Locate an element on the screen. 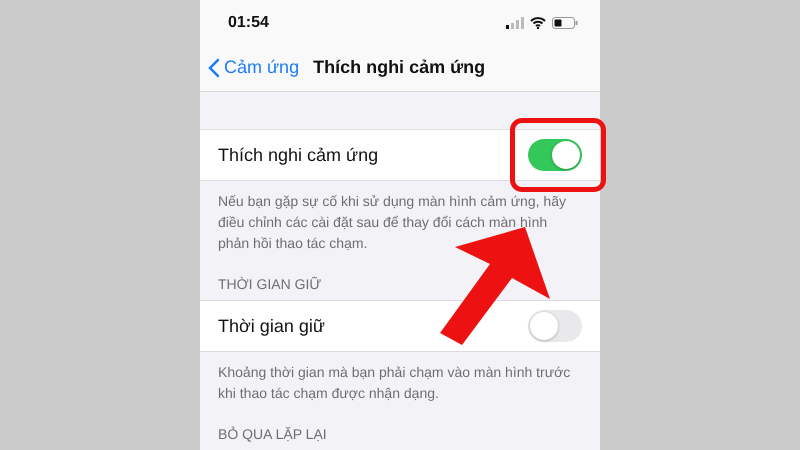 This screenshot has height=450, width=800. signal-icon is located at coordinates (515, 22).